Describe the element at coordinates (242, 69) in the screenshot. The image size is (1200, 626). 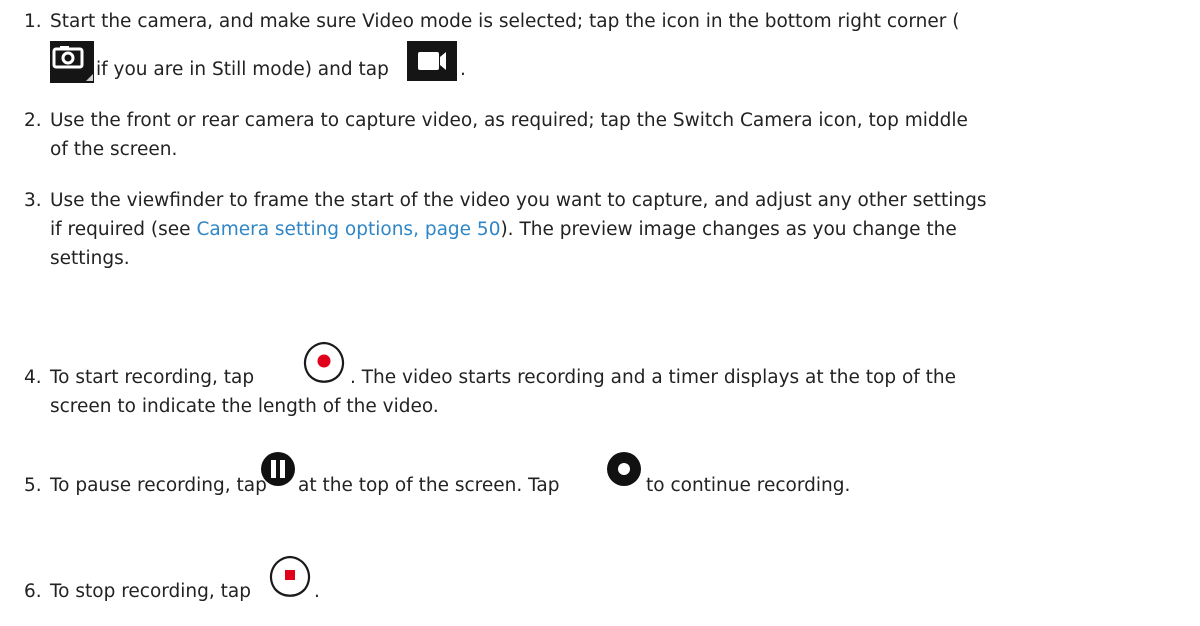
I see `step-1-line-2a: if you are in Still mode) and tap` at that location.